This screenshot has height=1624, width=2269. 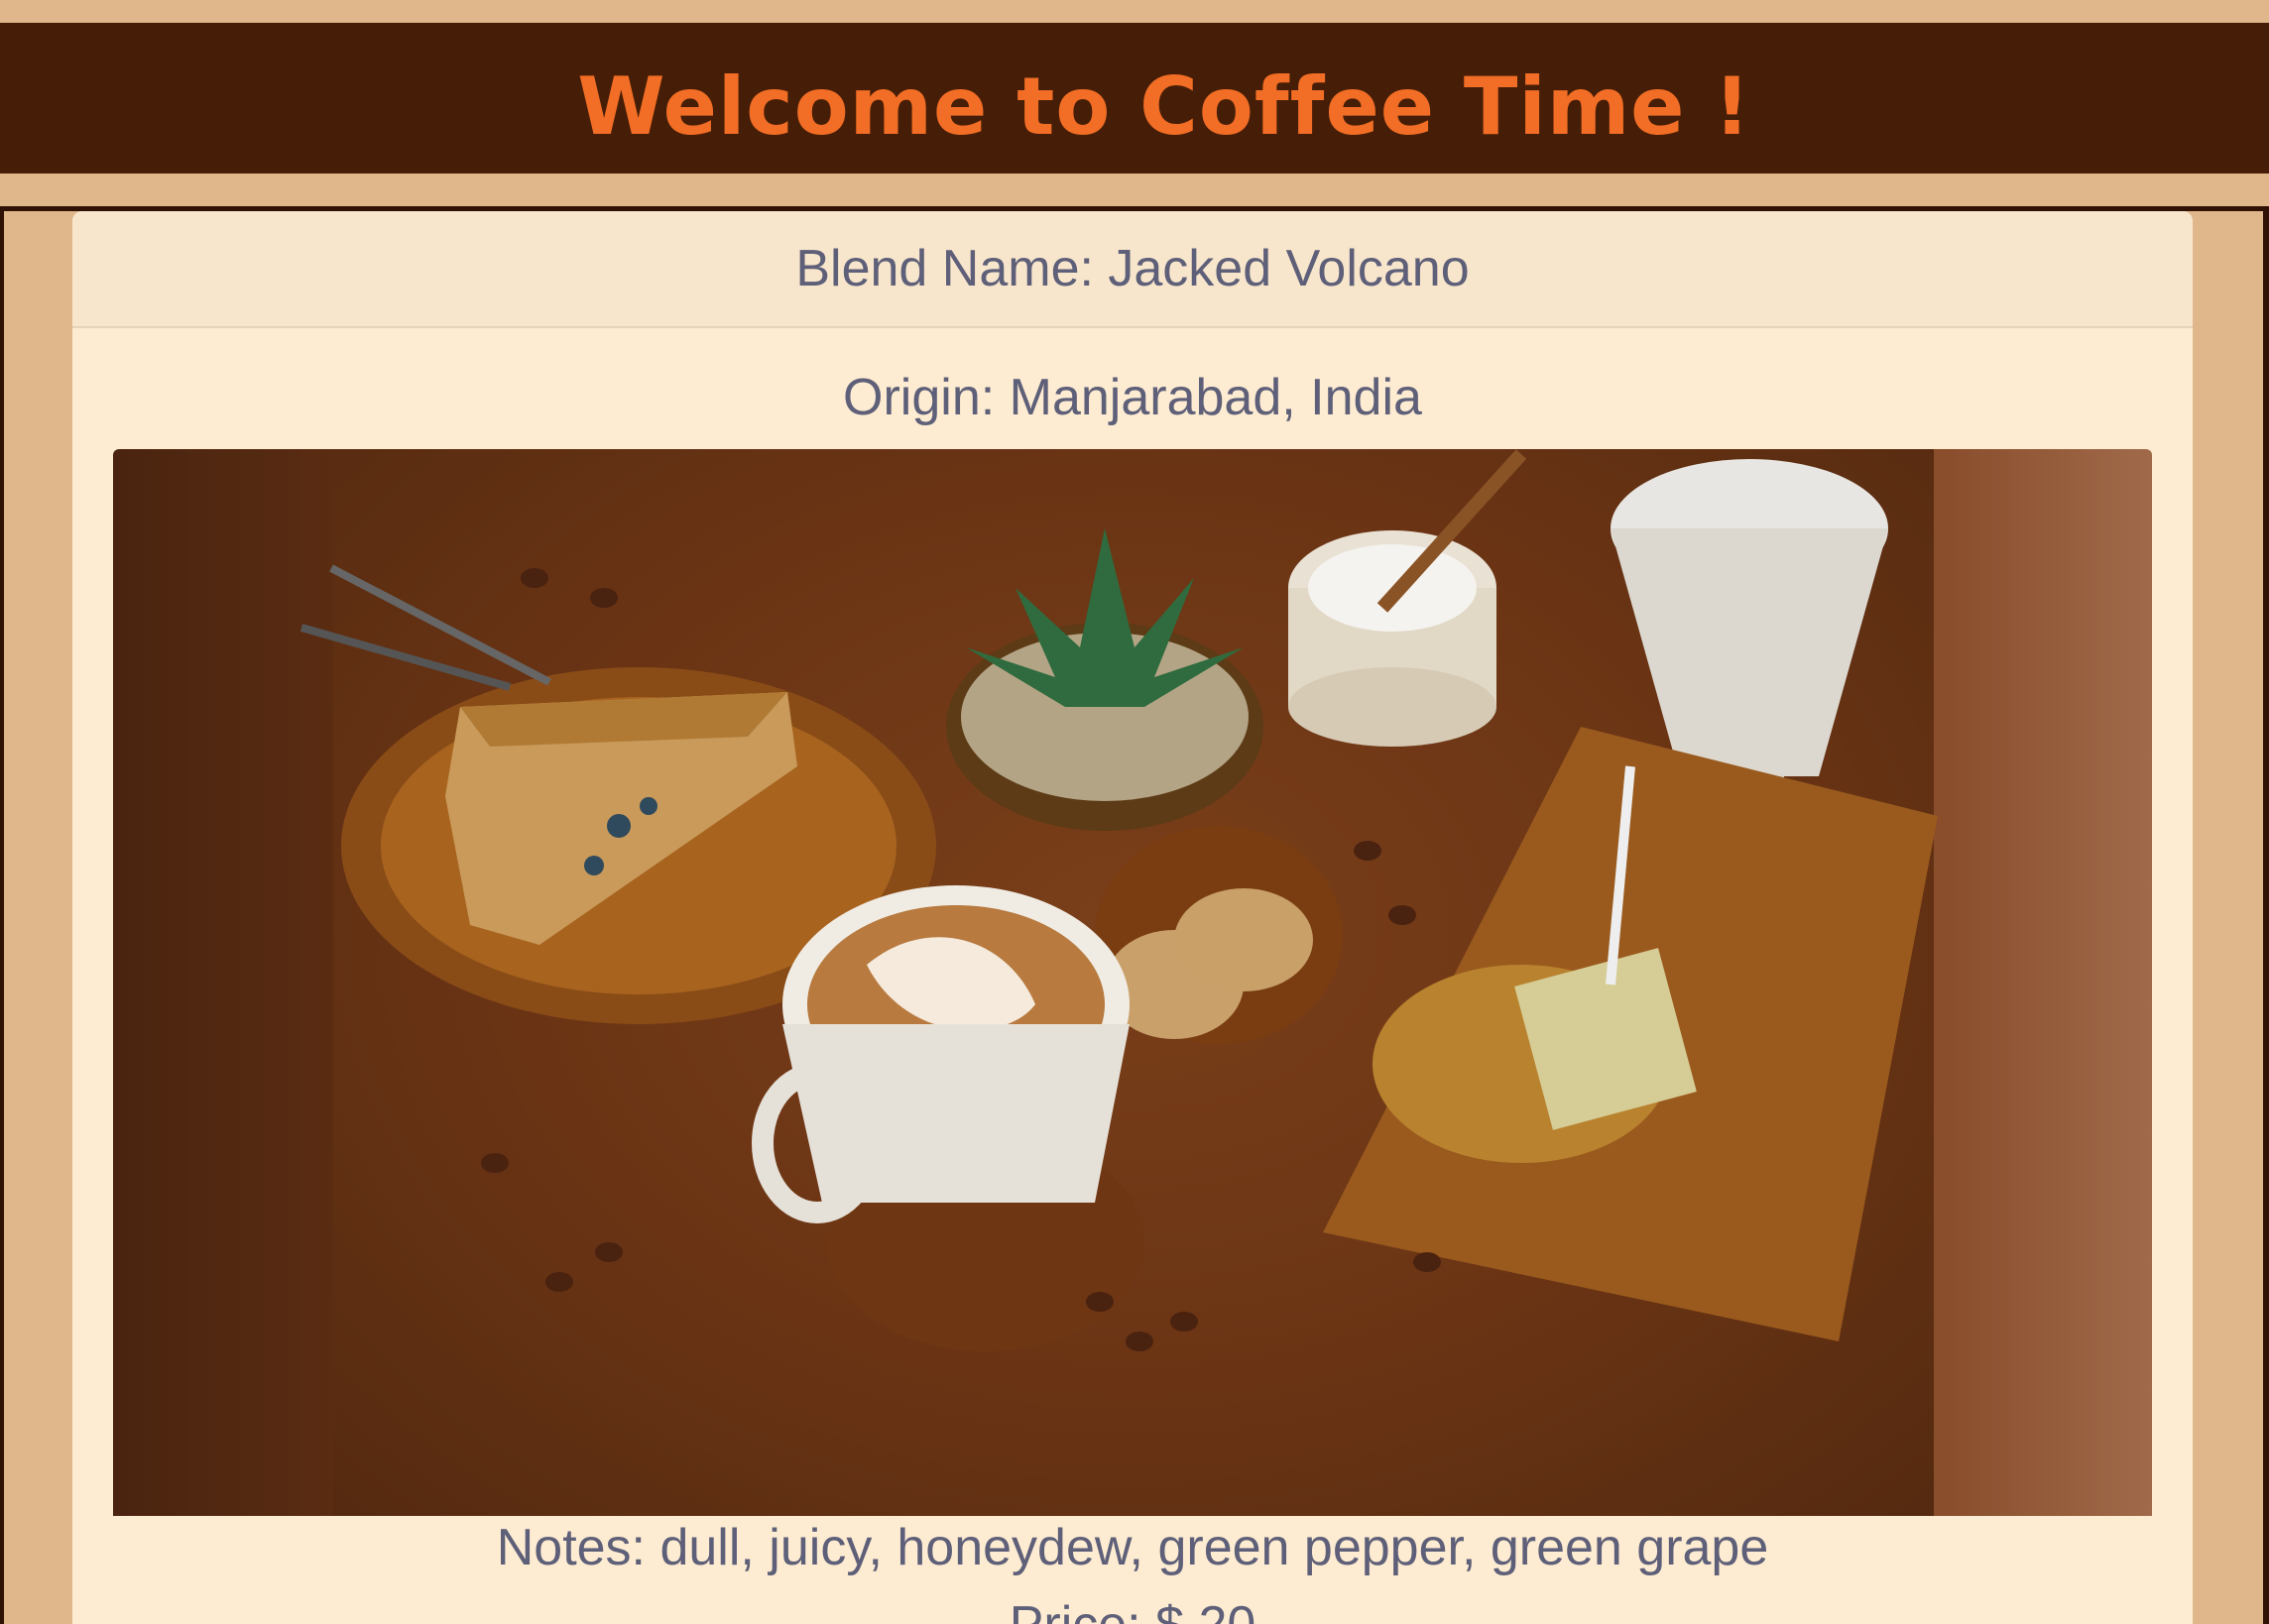 I want to click on price-text: Price: $ 20, so click(x=1133, y=1609).